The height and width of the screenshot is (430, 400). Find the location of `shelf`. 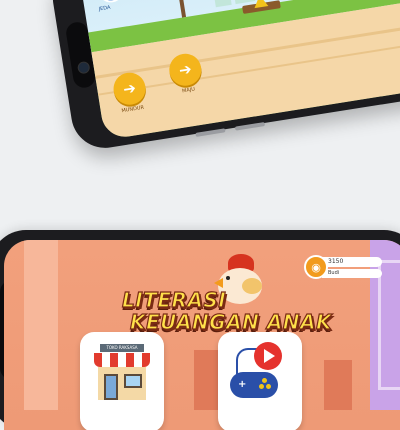

shelf is located at coordinates (338, 385).